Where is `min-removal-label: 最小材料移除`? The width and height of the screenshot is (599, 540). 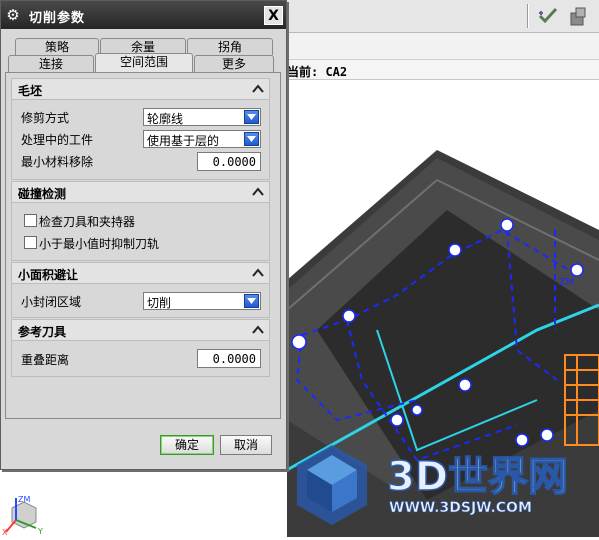
min-removal-label: 最小材料移除 is located at coordinates (57, 162).